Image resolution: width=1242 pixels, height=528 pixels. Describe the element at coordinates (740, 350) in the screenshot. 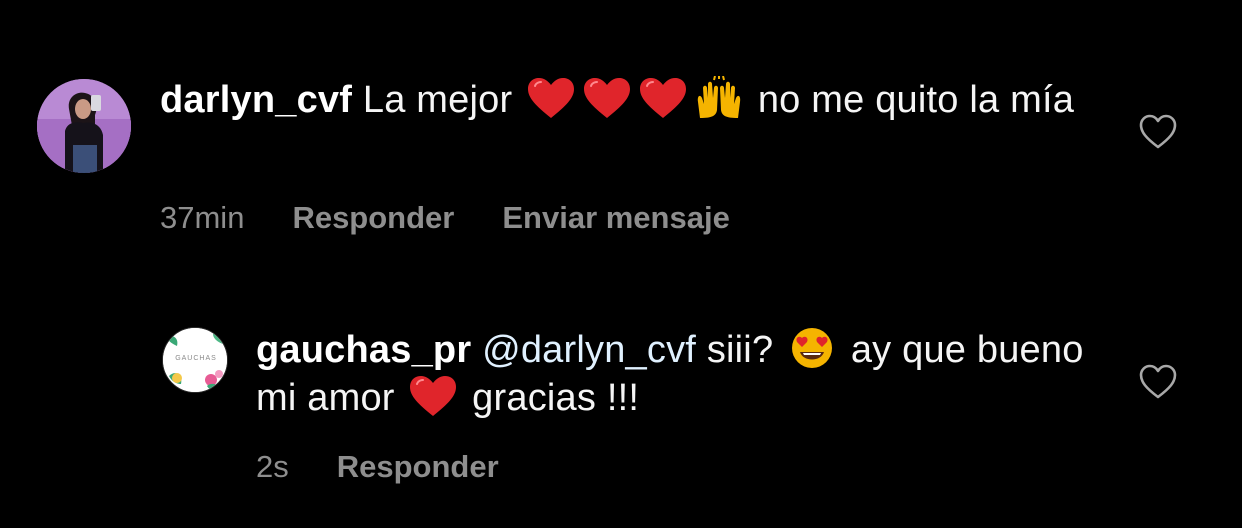

I see `comment-body-start: siii?` at that location.